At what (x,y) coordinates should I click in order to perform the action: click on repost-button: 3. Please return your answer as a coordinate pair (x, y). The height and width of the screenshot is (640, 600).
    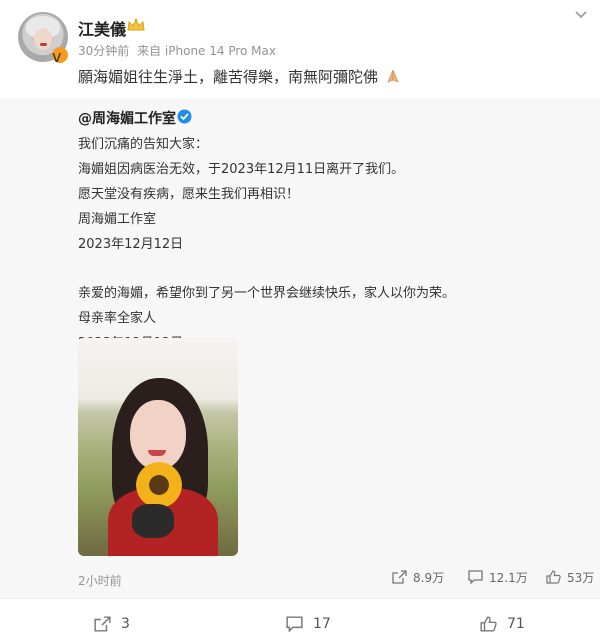
    Looking at the image, I should click on (112, 624).